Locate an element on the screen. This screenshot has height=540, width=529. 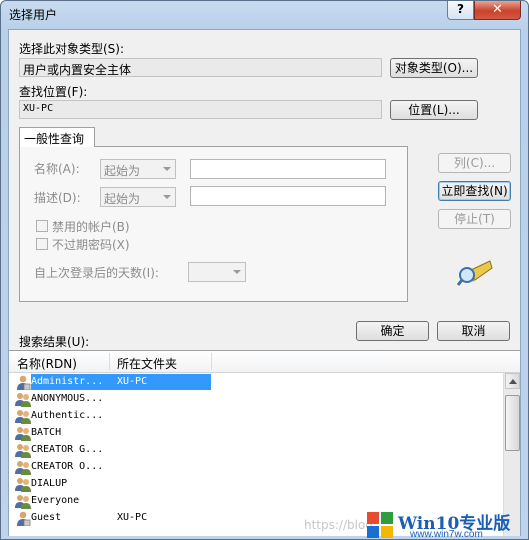
stop-button: 停止(T) is located at coordinates (474, 219).